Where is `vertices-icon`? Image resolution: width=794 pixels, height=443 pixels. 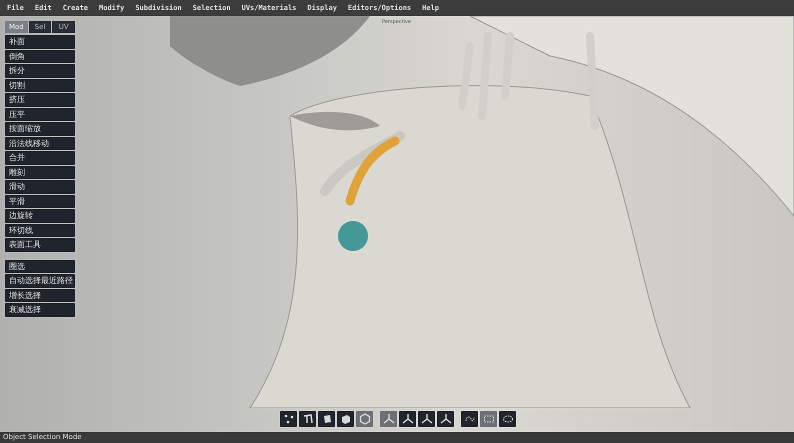 vertices-icon is located at coordinates (288, 419).